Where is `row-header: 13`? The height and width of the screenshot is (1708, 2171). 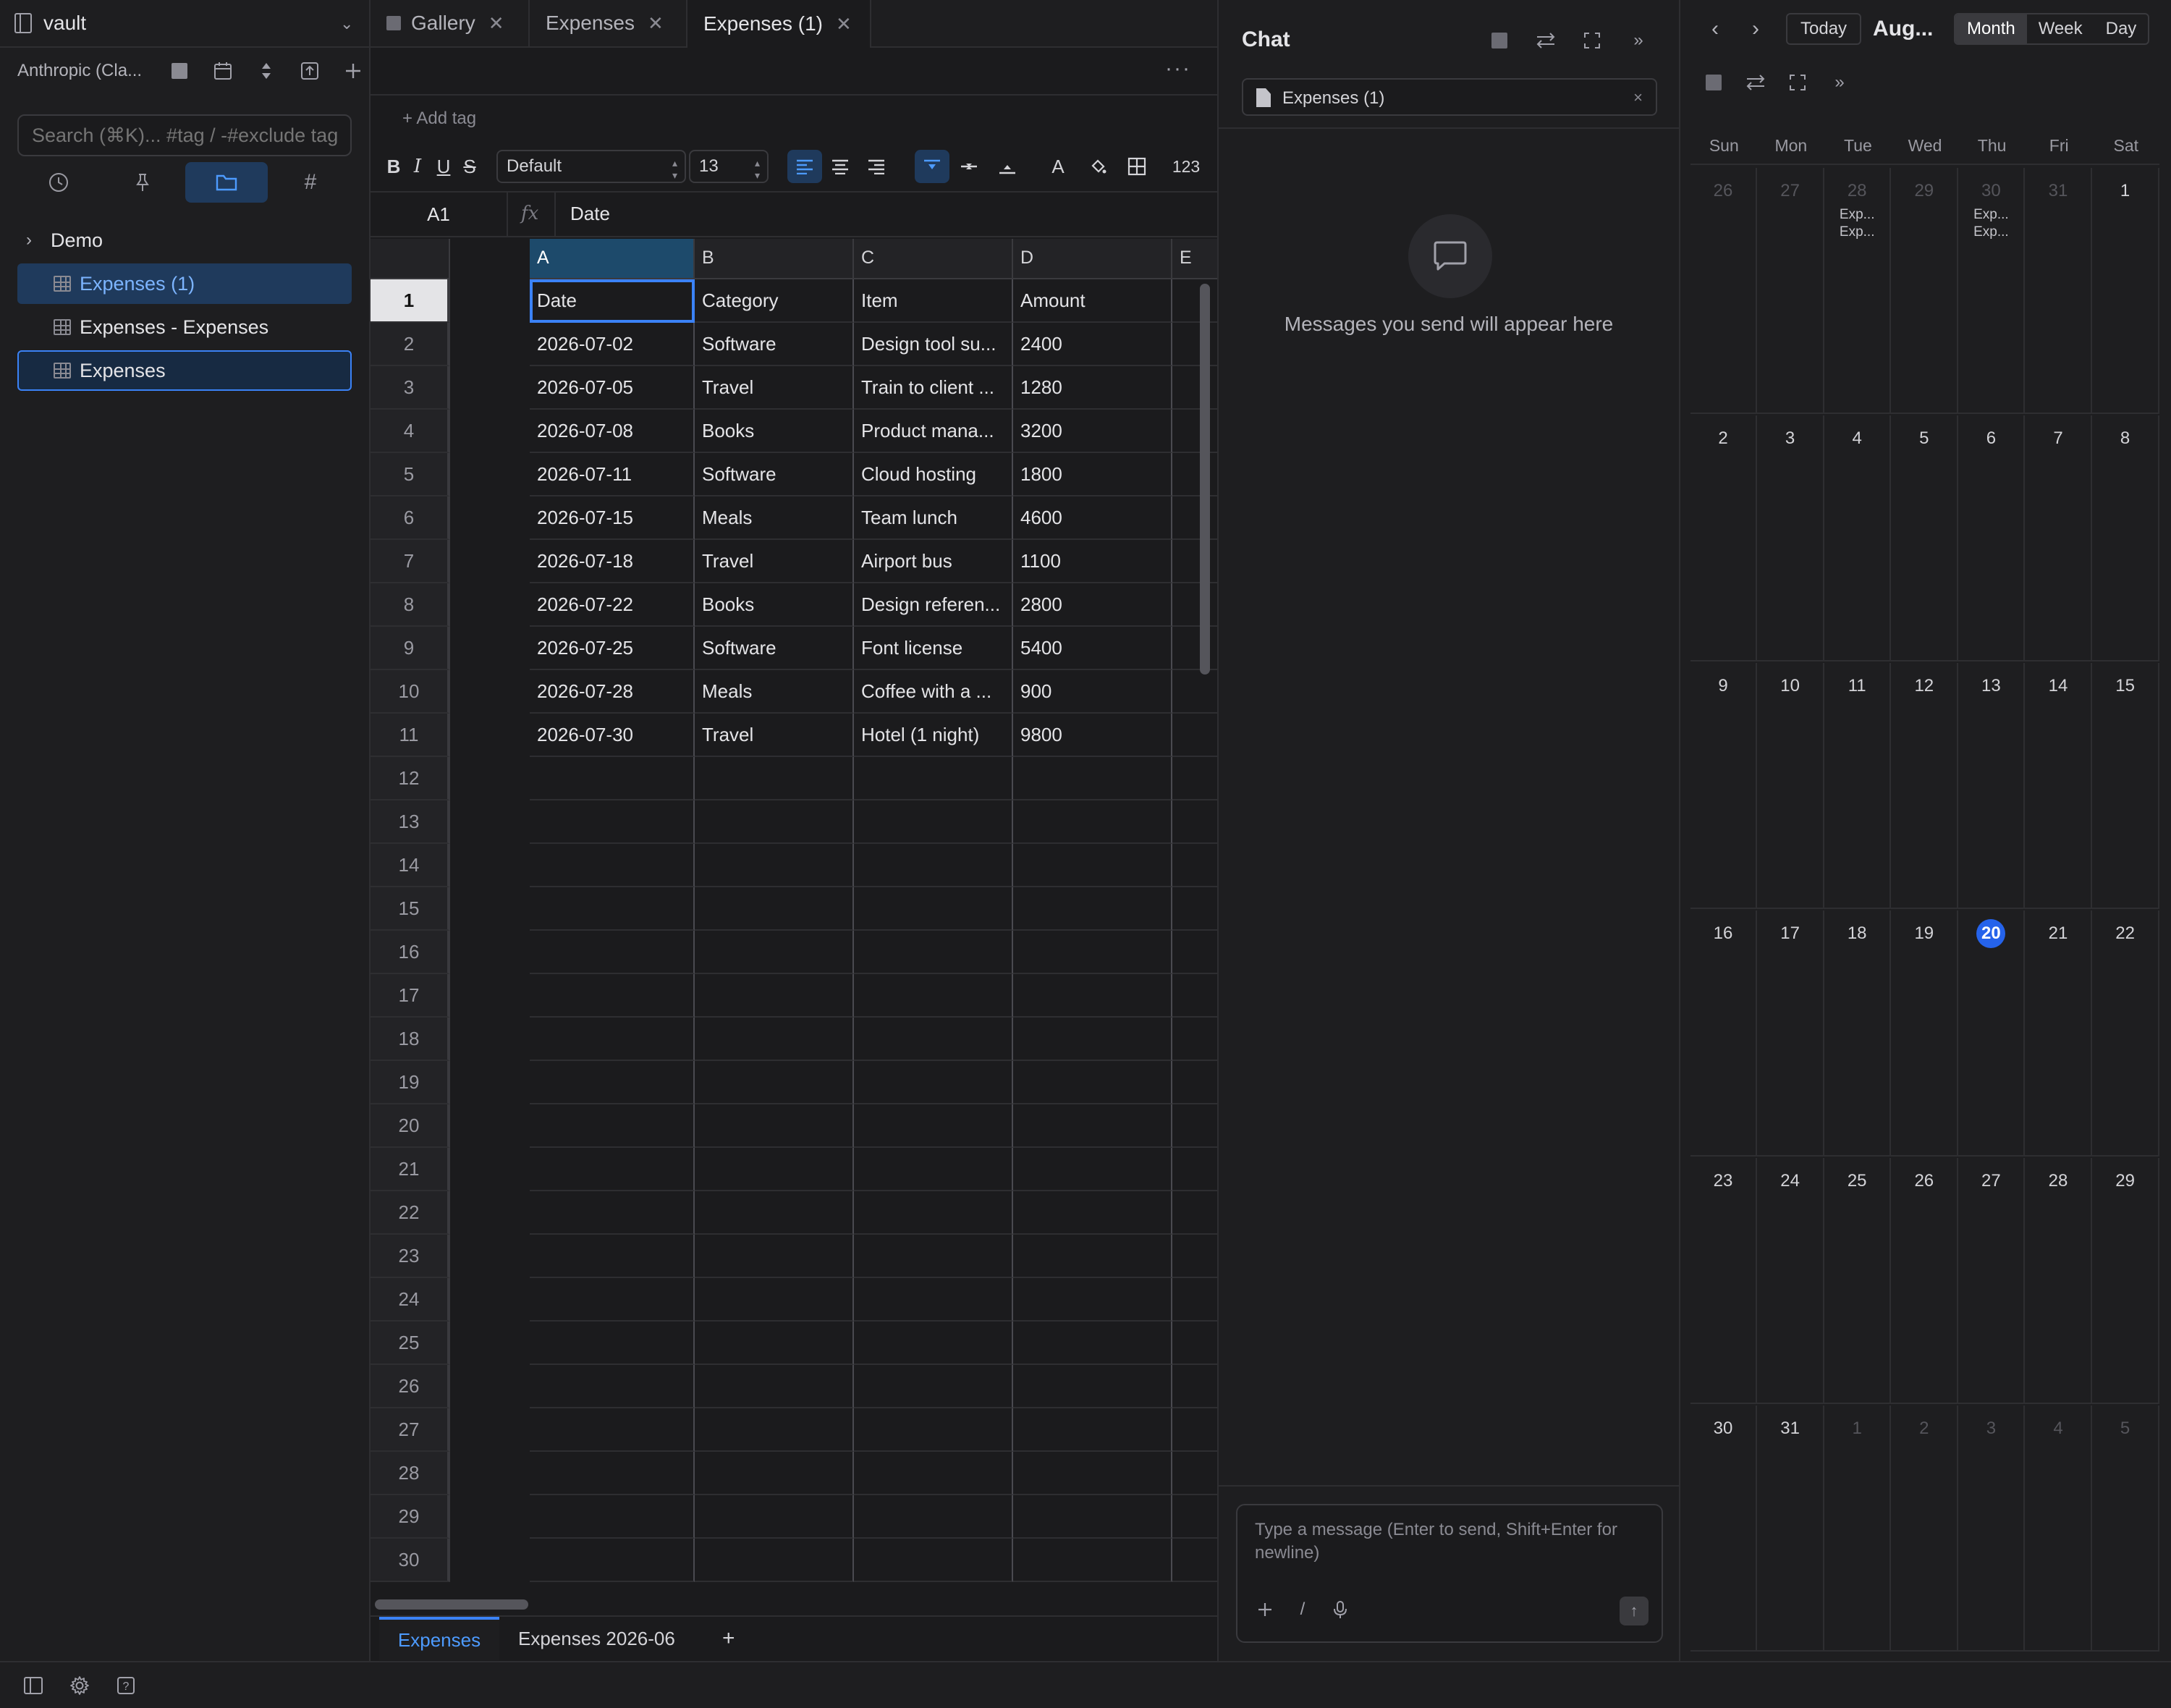
row-header: 13 is located at coordinates (411, 822).